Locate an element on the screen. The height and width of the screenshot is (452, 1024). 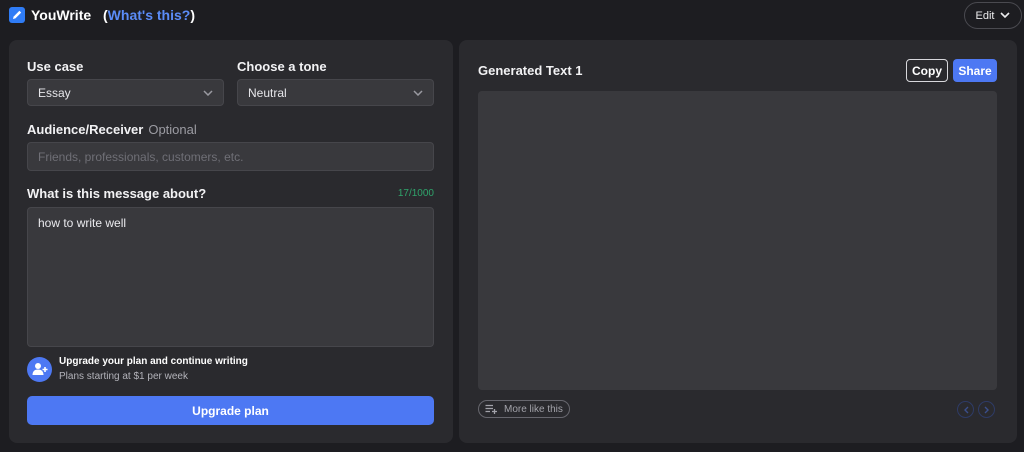
use-case-label: Use case is located at coordinates (55, 66).